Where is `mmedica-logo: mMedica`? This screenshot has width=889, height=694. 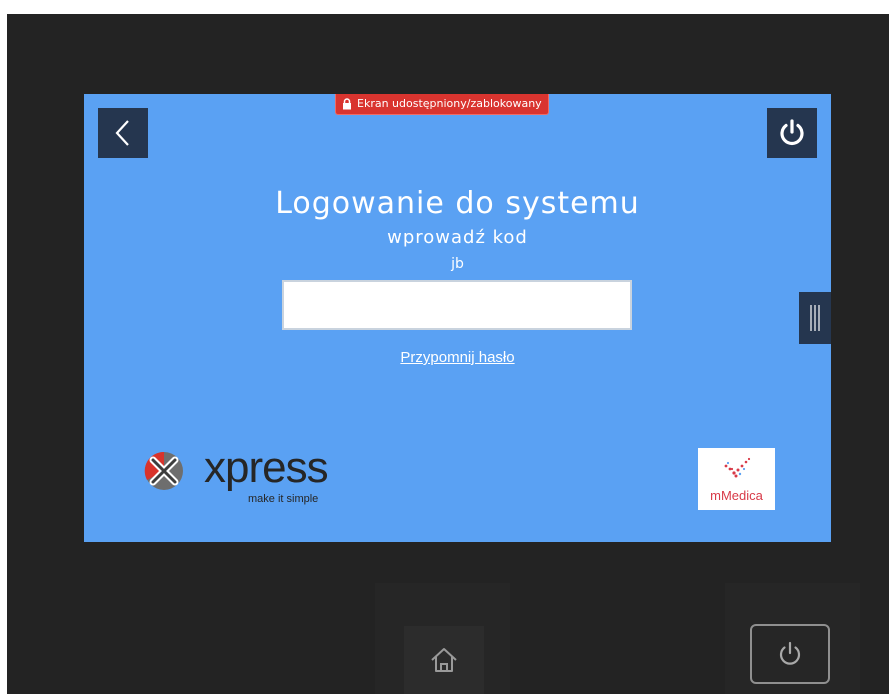 mmedica-logo: mMedica is located at coordinates (736, 479).